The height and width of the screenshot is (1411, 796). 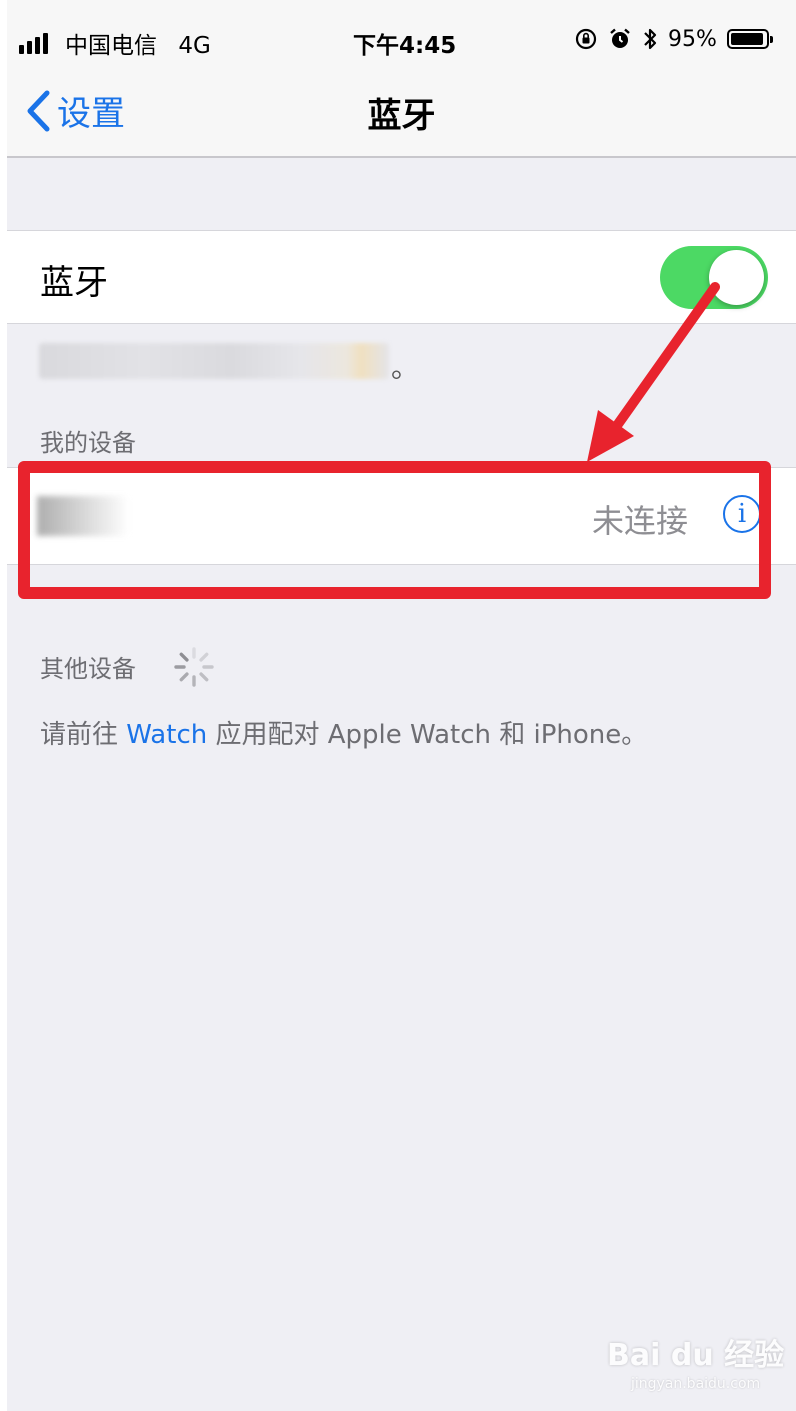 What do you see at coordinates (695, 1384) in the screenshot?
I see `watermark-sub: jingyan.baidu.com` at bounding box center [695, 1384].